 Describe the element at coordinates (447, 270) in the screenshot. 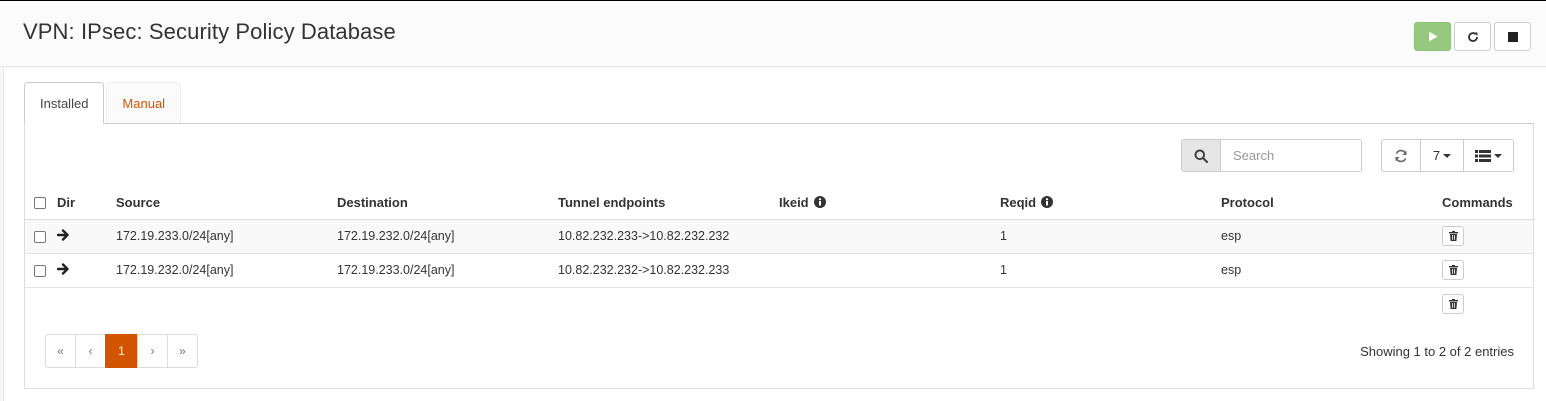

I see `destination-cell: 172.19.233.0/24[any]` at that location.